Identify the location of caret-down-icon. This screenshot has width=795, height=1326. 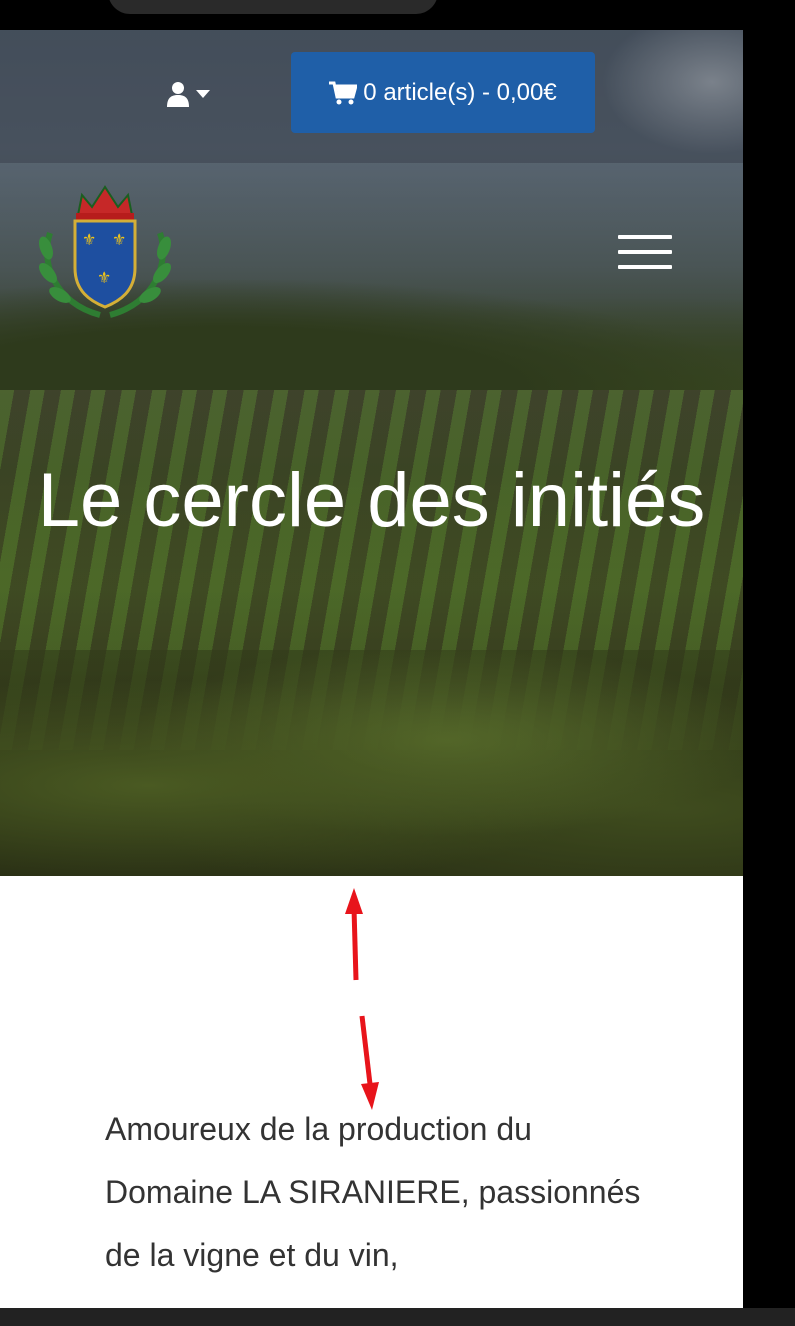
(203, 94).